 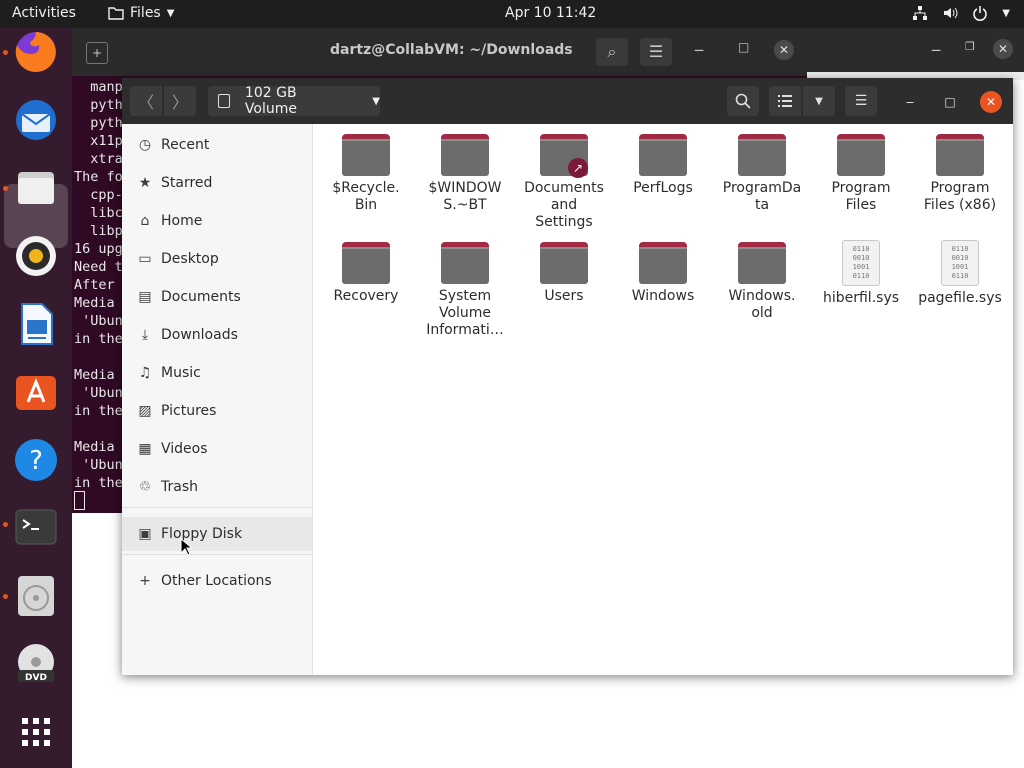 What do you see at coordinates (5, 188) in the screenshot?
I see `running-indicator` at bounding box center [5, 188].